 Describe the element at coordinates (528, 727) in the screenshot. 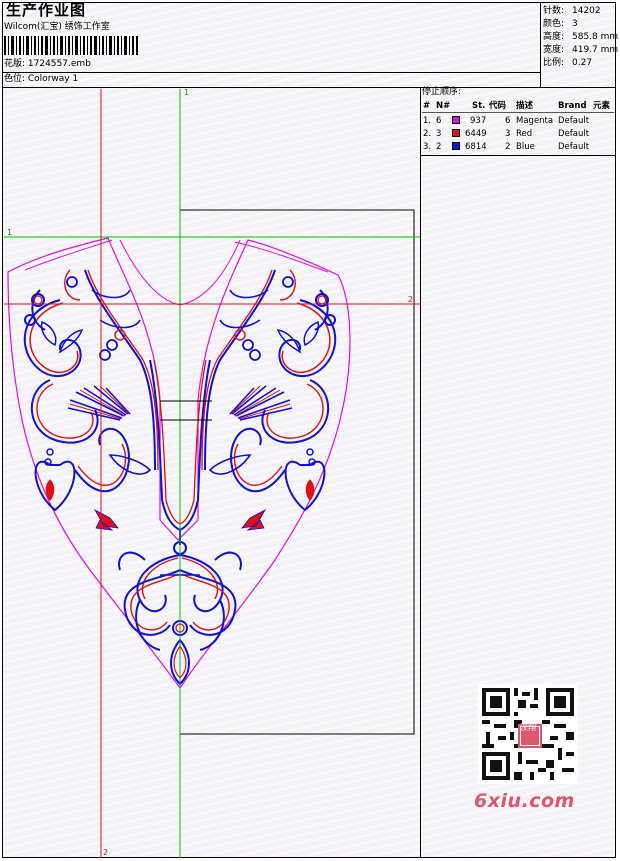

I see `qr-center-label: 汉翔` at that location.